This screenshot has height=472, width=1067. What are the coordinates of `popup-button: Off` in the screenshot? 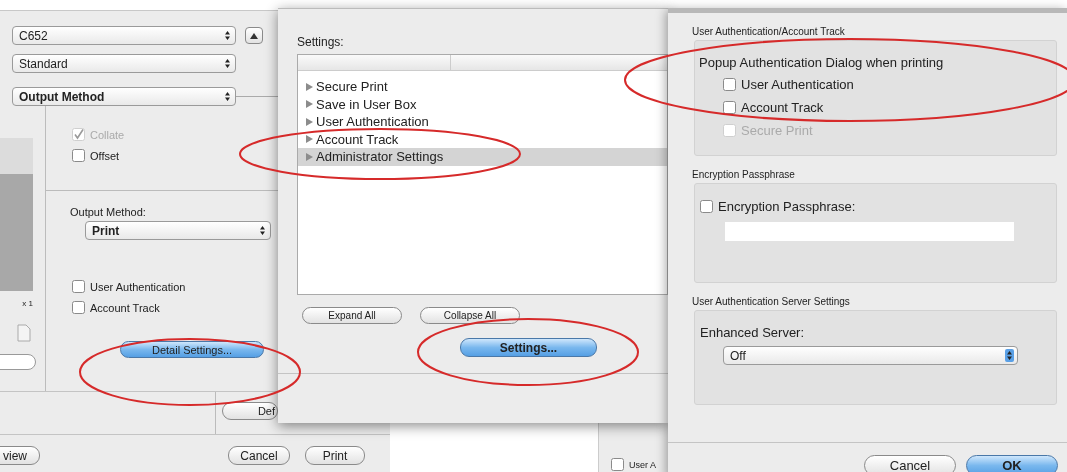 It's located at (870, 355).